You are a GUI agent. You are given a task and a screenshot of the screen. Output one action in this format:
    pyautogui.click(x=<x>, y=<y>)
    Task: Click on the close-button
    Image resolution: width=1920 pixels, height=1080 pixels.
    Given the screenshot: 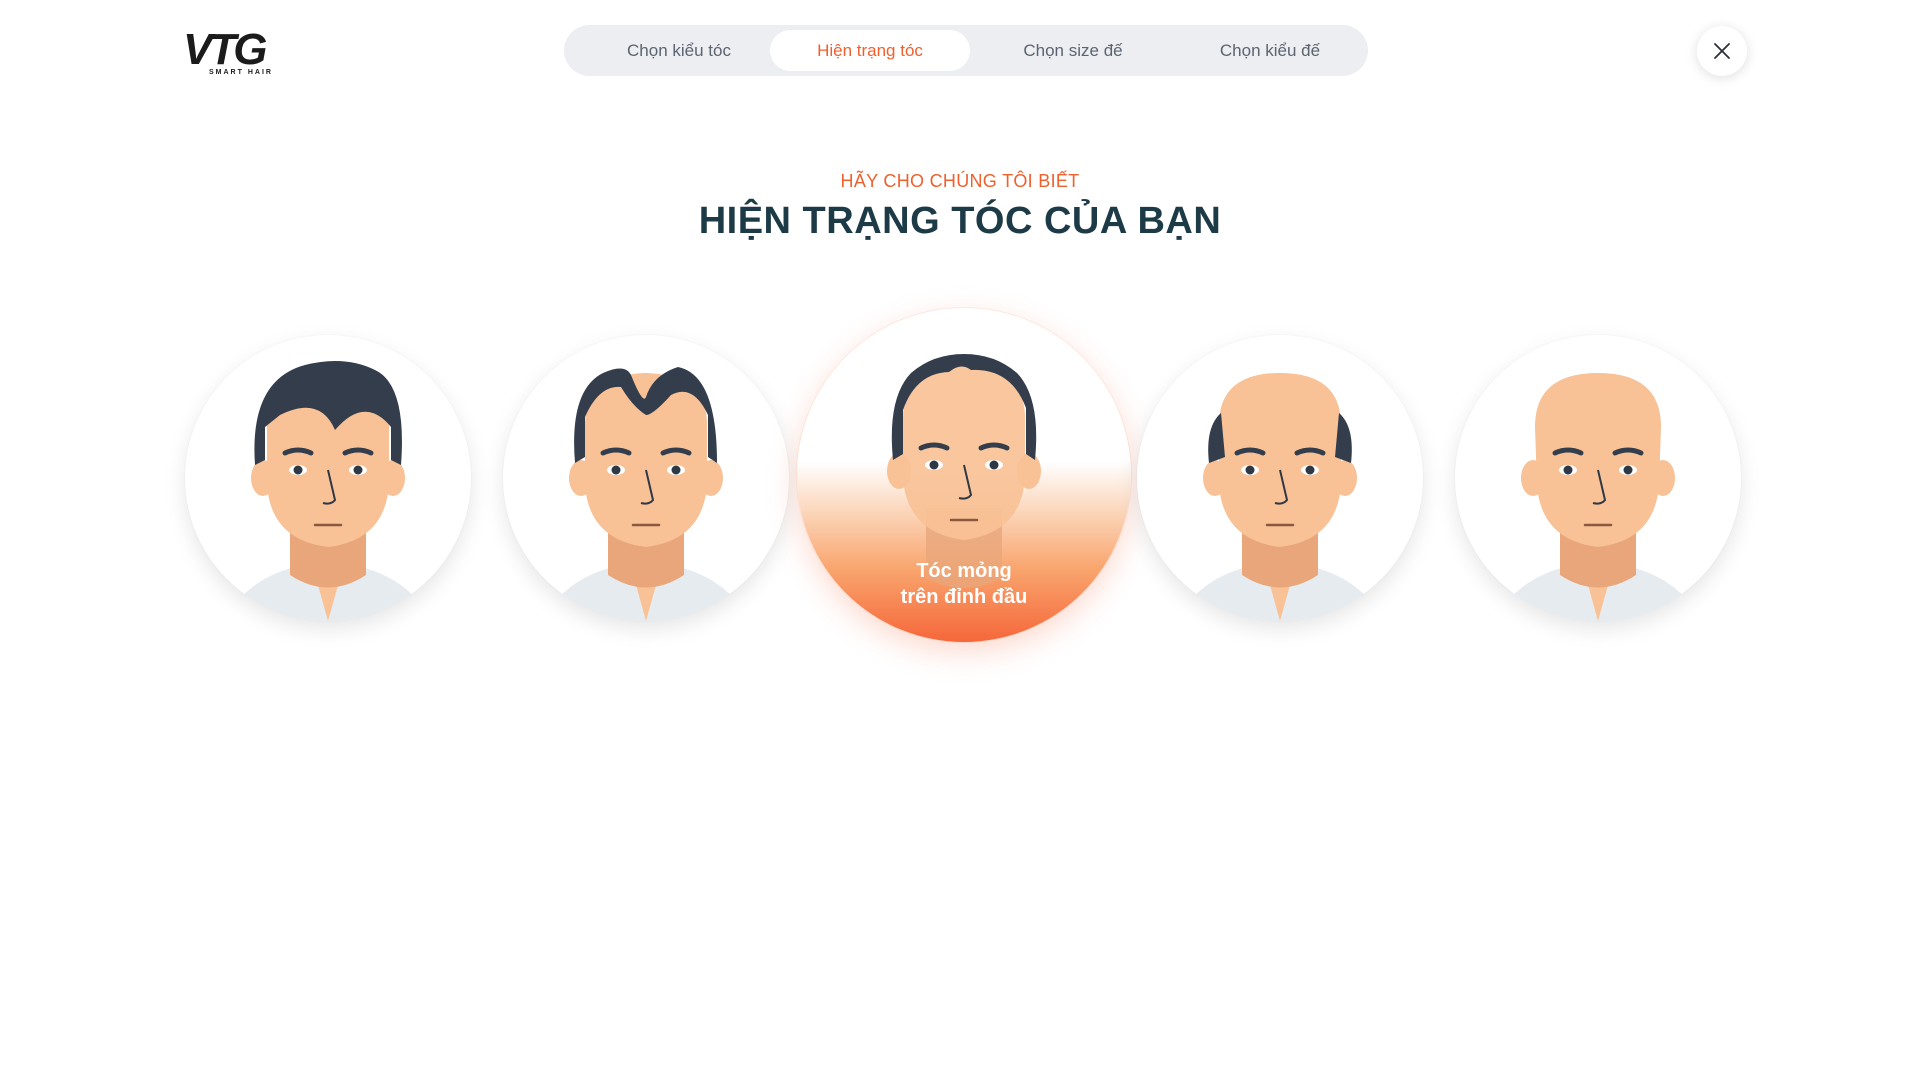 What is the action you would take?
    pyautogui.click(x=1722, y=51)
    